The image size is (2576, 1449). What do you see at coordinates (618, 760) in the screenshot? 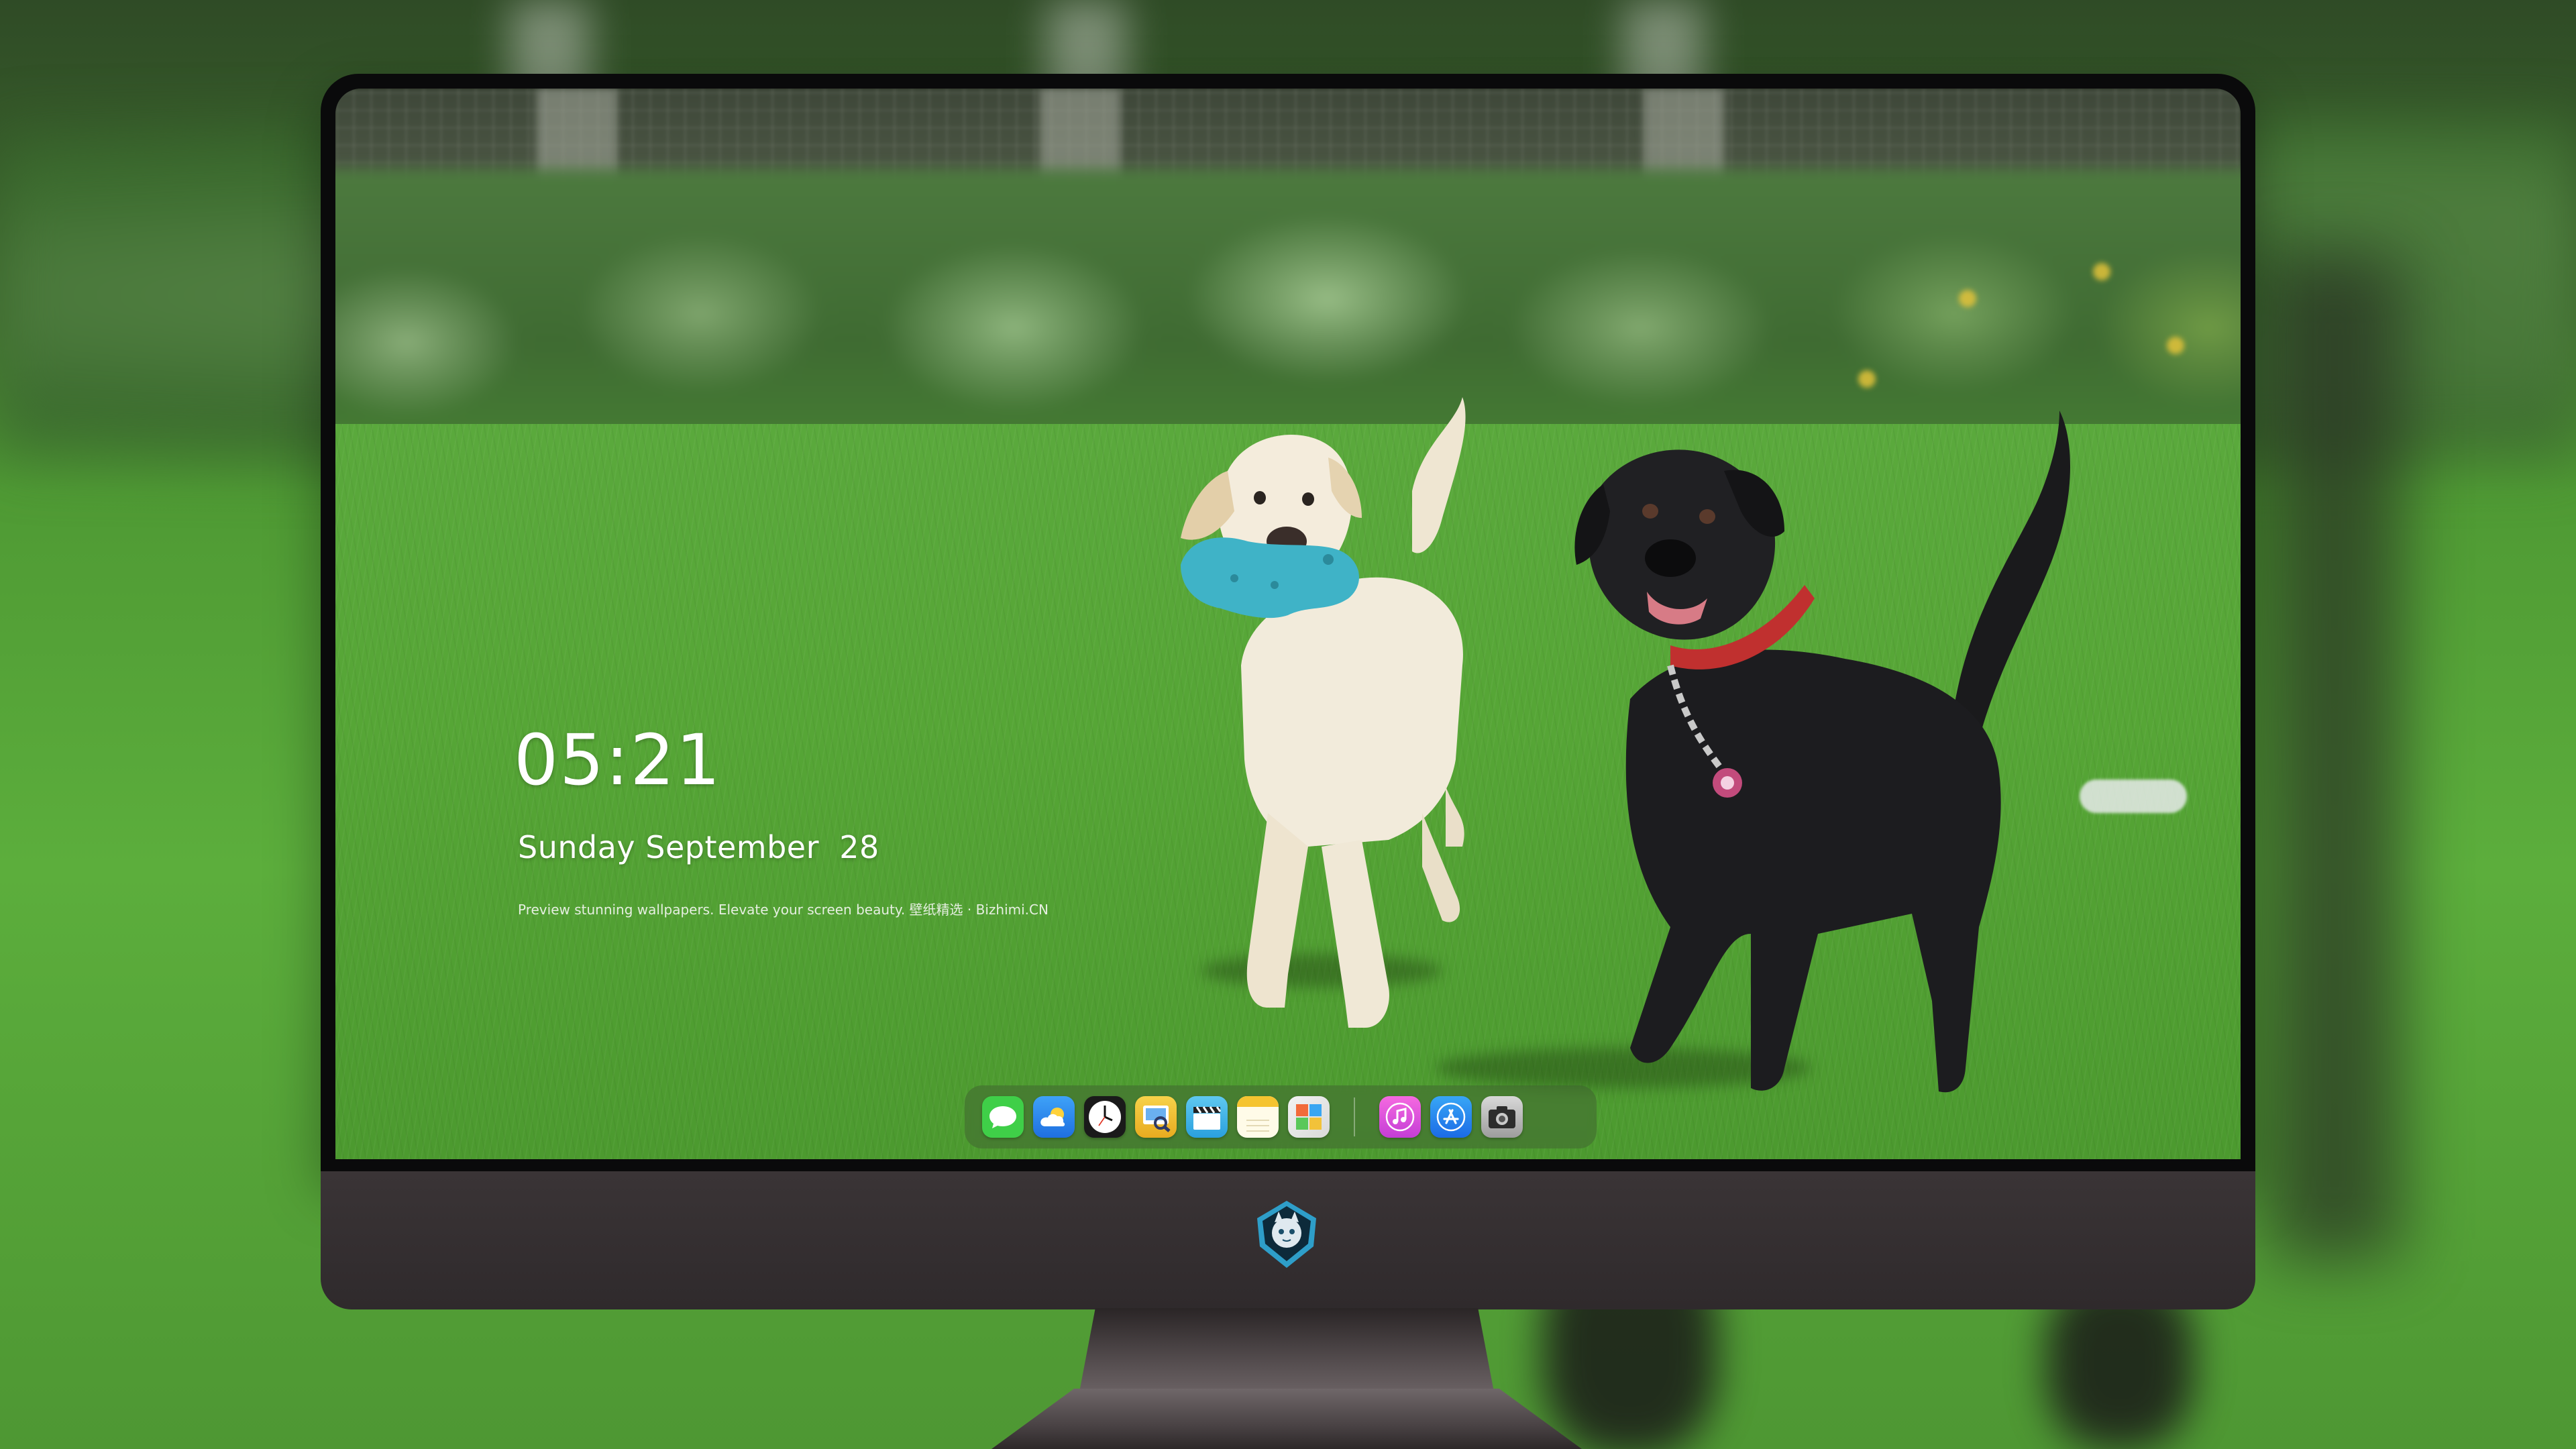
I see `clock-time: 05:21` at bounding box center [618, 760].